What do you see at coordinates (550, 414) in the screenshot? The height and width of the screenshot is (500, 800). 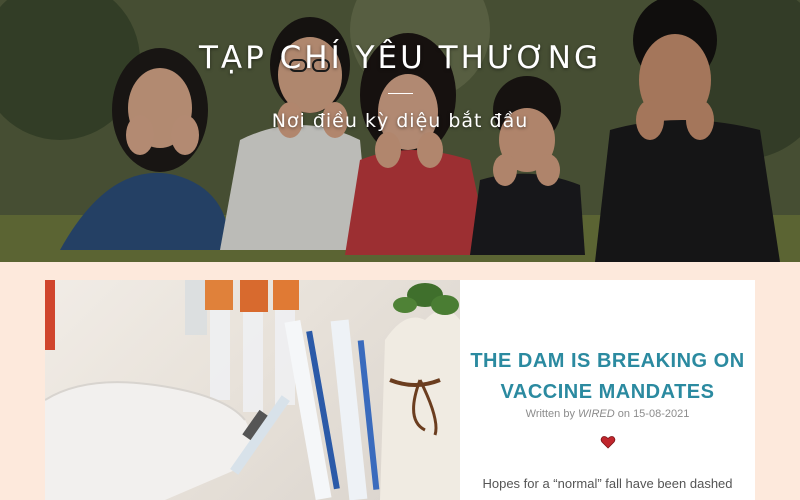 I see `meta-prefix: Written by` at bounding box center [550, 414].